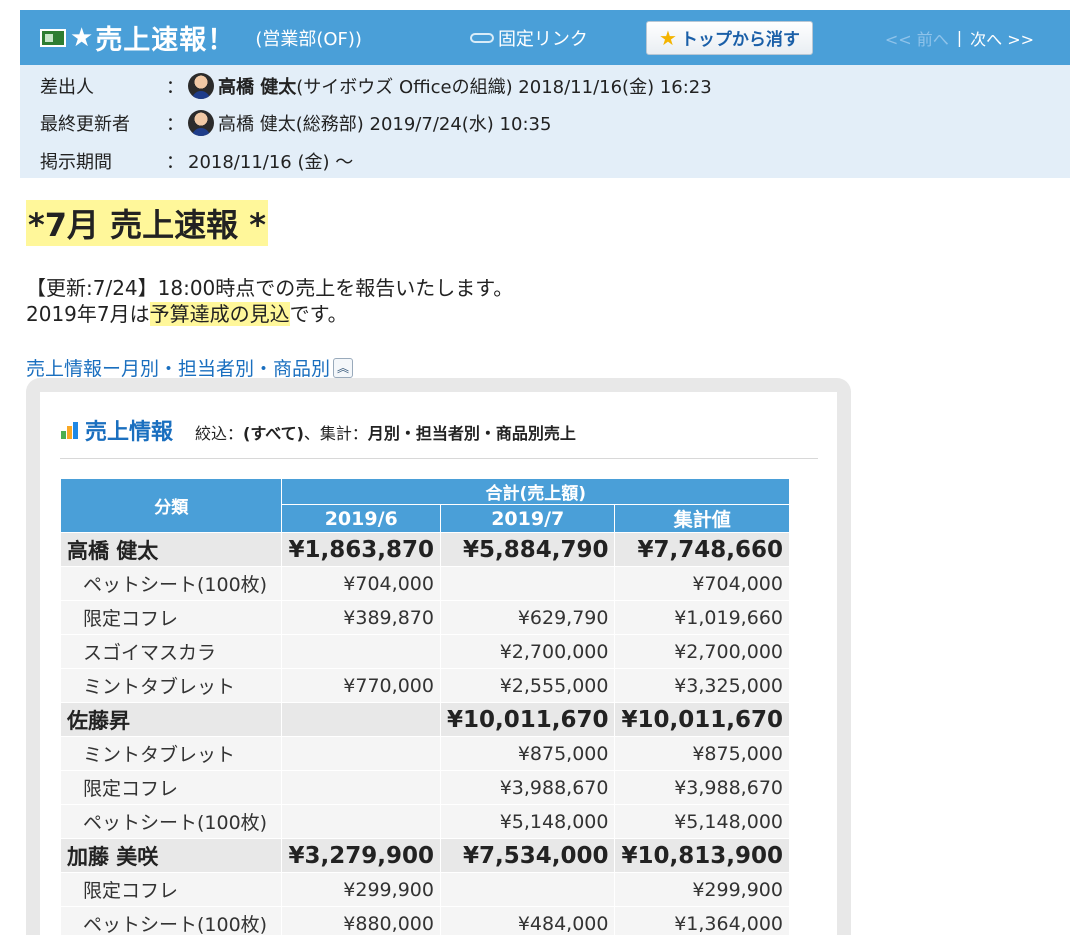  I want to click on permalink-link: 固定リンク, so click(543, 38).